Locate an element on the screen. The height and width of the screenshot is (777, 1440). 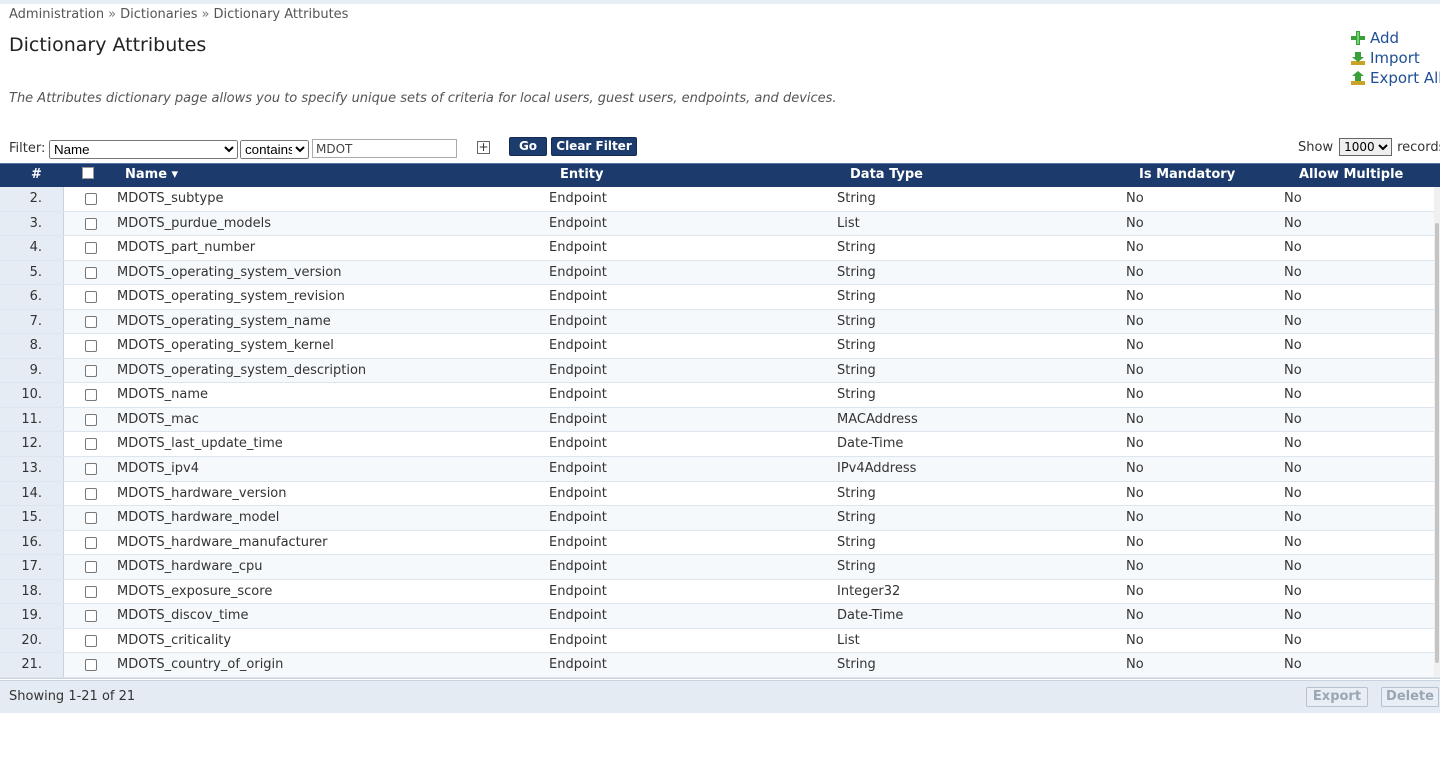
cell-name: MDOTS_hardware_manufacturer is located at coordinates (222, 542).